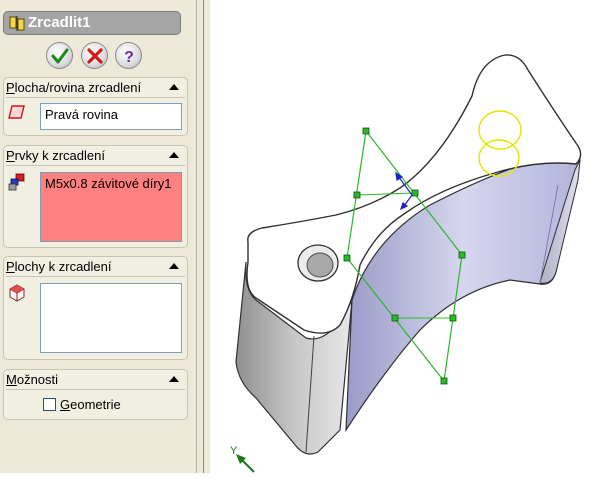 The height and width of the screenshot is (478, 596). Describe the element at coordinates (74, 87) in the screenshot. I see `mirror-plane-group-title: Plocha/rovina zrcadlení` at that location.